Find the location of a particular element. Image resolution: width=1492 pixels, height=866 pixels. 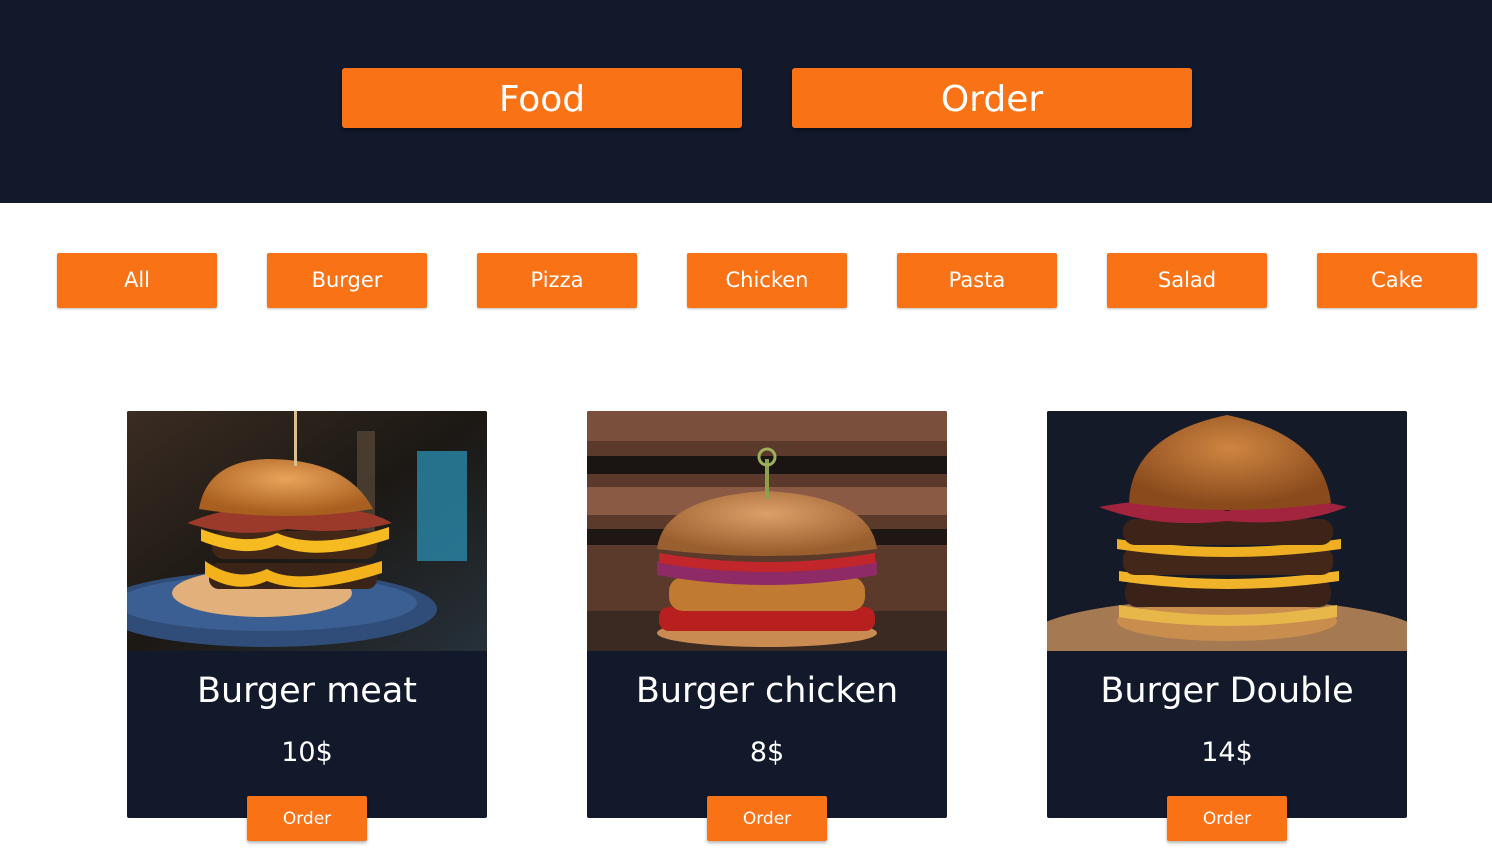

product-card: Burger Double 14$ Order is located at coordinates (1227, 626).